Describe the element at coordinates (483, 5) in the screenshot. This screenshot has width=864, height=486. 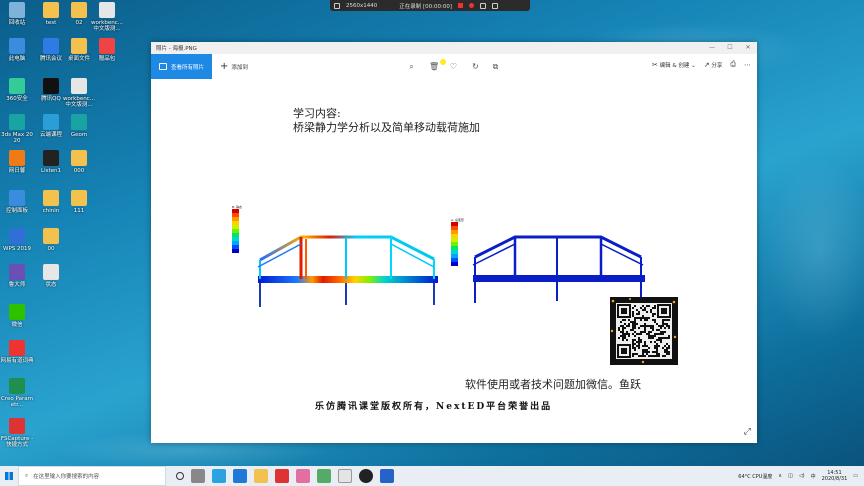
I see `camera-icon` at that location.